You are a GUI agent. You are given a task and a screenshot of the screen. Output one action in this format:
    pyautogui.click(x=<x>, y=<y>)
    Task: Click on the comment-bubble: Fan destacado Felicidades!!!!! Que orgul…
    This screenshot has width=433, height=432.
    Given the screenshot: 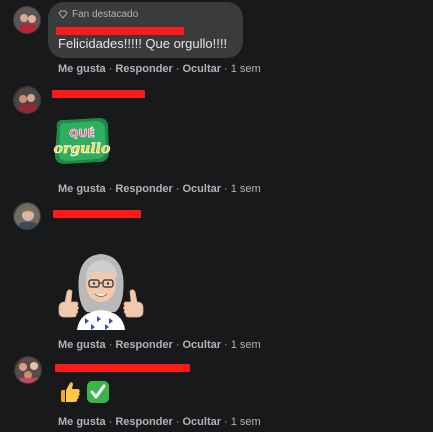 What is the action you would take?
    pyautogui.click(x=145, y=30)
    